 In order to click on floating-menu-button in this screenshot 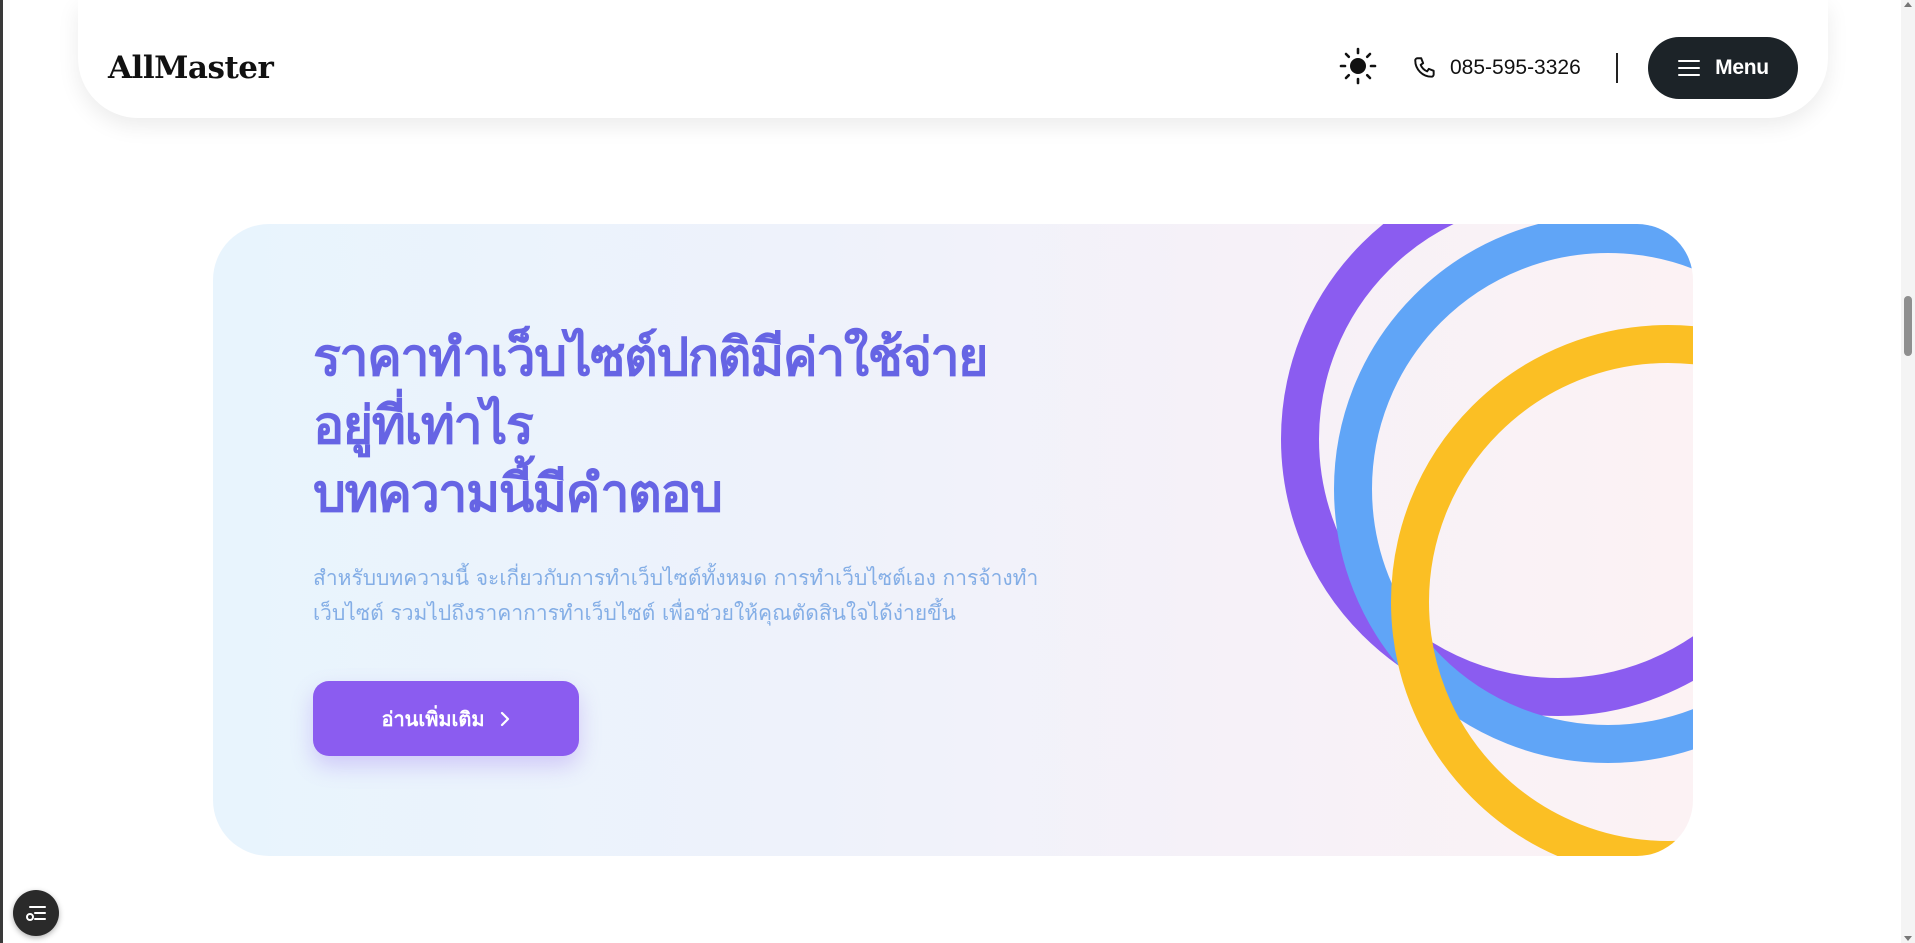, I will do `click(36, 913)`.